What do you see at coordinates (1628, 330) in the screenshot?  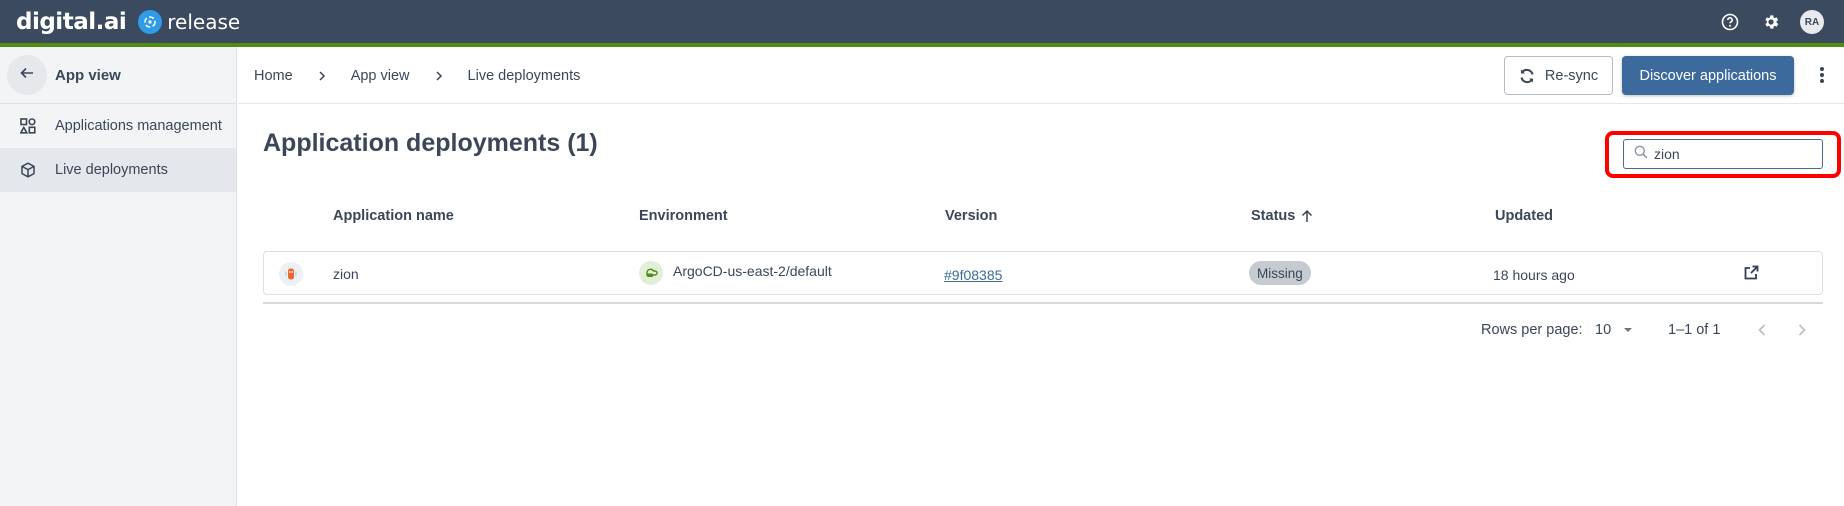 I see `caret-down-icon` at bounding box center [1628, 330].